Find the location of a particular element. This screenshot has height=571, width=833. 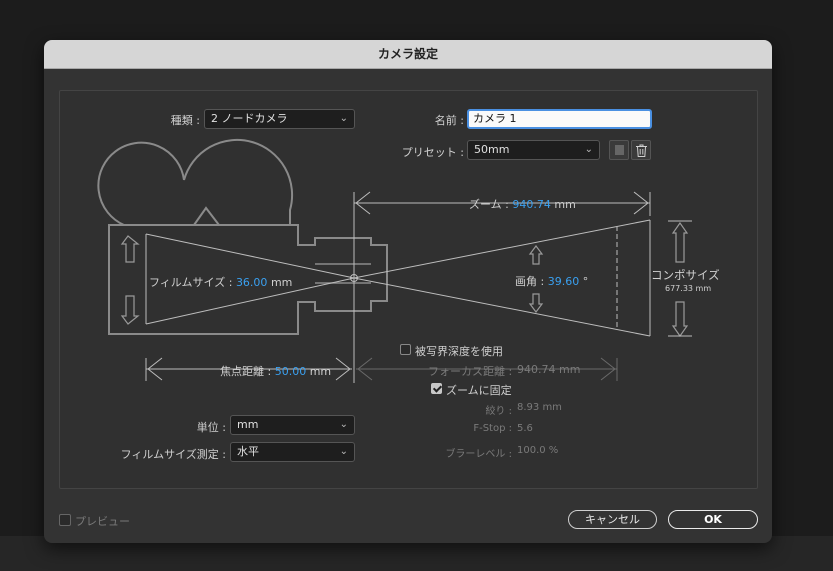

comp-arrow-down is located at coordinates (680, 319).